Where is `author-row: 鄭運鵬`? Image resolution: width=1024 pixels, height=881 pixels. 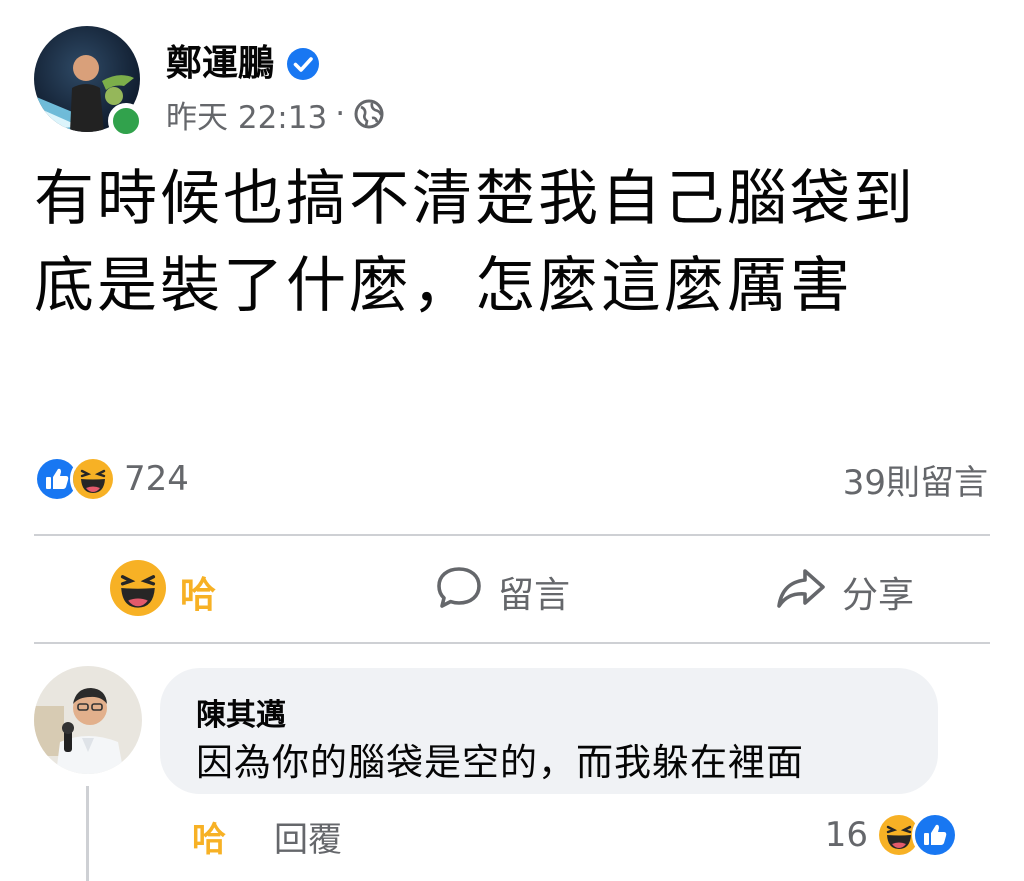
author-row: 鄭運鵬 is located at coordinates (243, 64).